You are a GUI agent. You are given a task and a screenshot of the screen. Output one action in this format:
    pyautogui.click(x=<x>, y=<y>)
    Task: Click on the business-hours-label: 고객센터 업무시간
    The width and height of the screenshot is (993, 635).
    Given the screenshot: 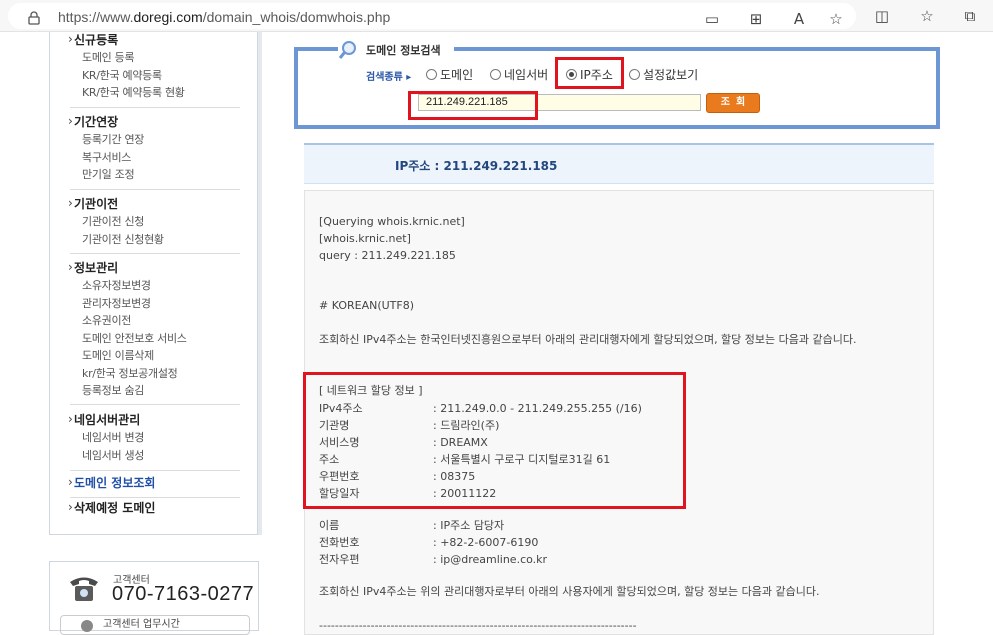 What is the action you would take?
    pyautogui.click(x=141, y=624)
    